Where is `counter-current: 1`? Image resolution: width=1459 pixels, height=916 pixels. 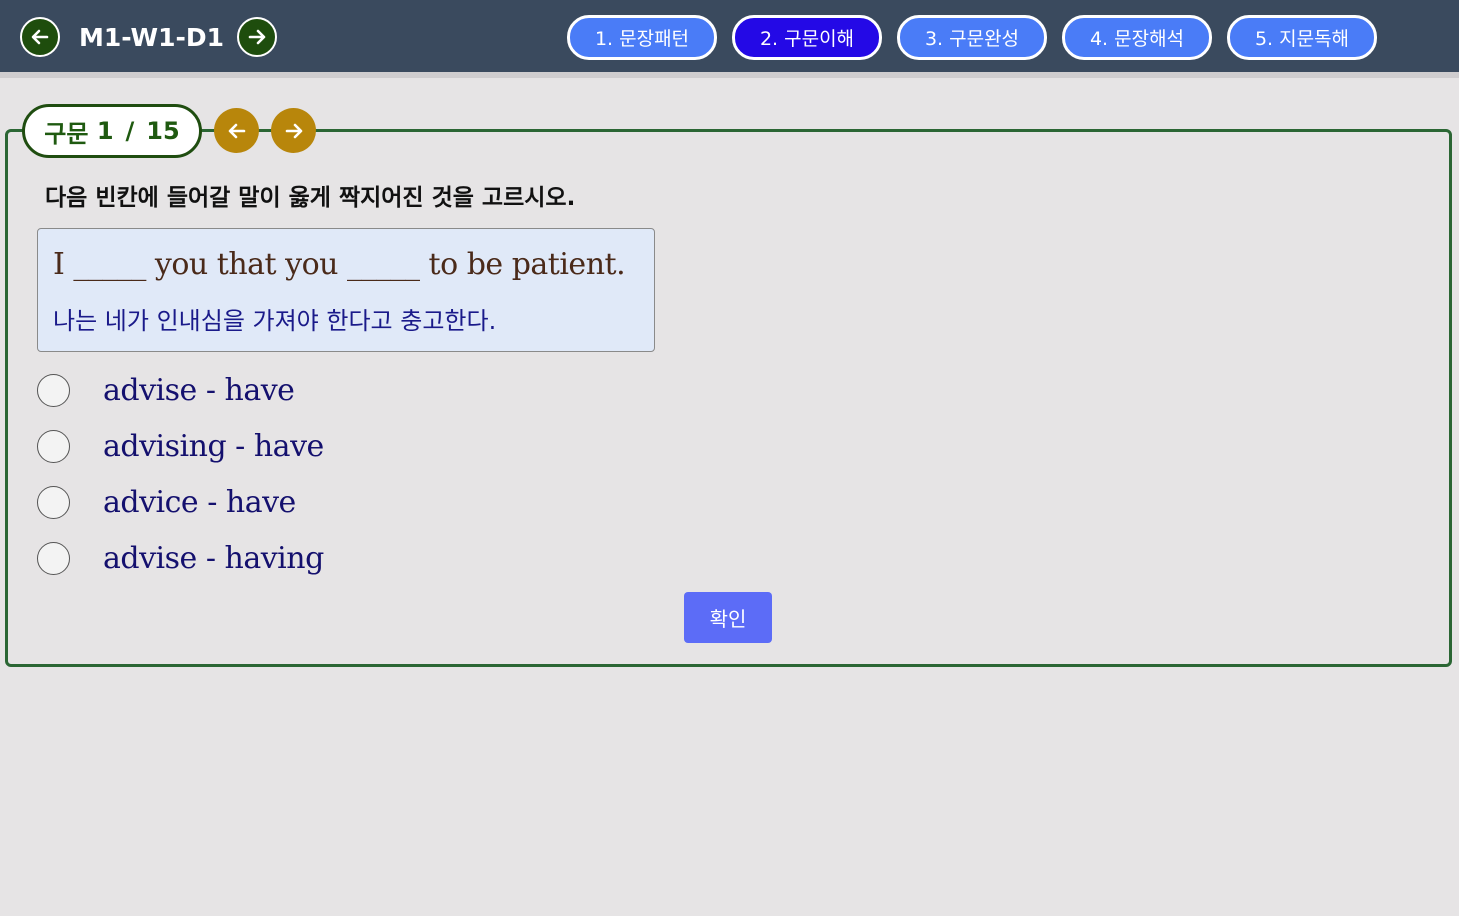 counter-current: 1 is located at coordinates (105, 131).